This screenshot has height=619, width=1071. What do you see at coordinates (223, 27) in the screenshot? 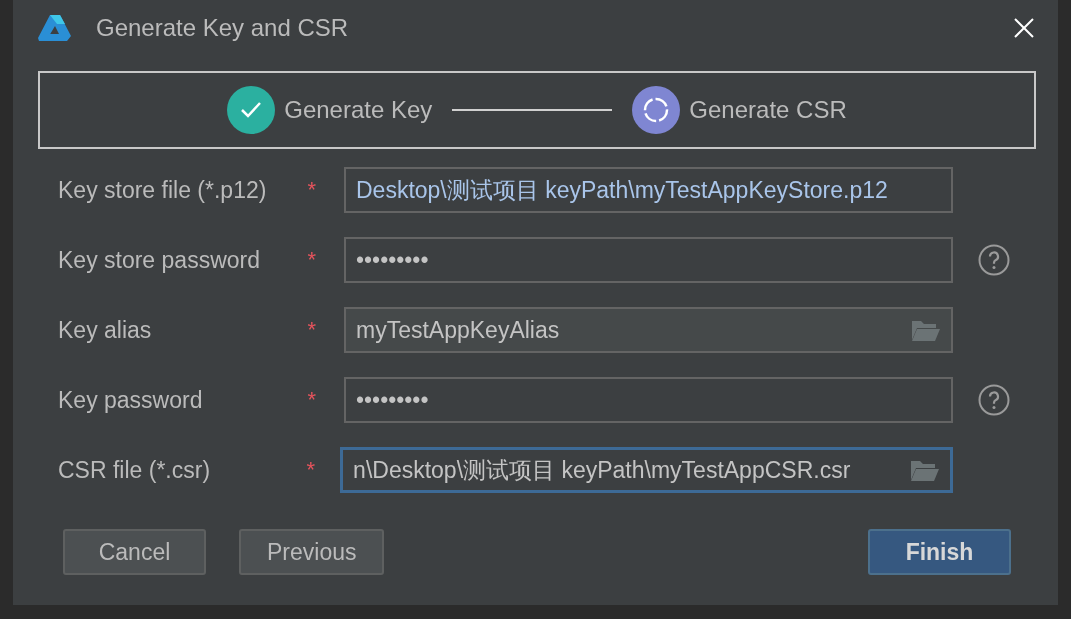
I see `window-title: Generate Key and CSR` at bounding box center [223, 27].